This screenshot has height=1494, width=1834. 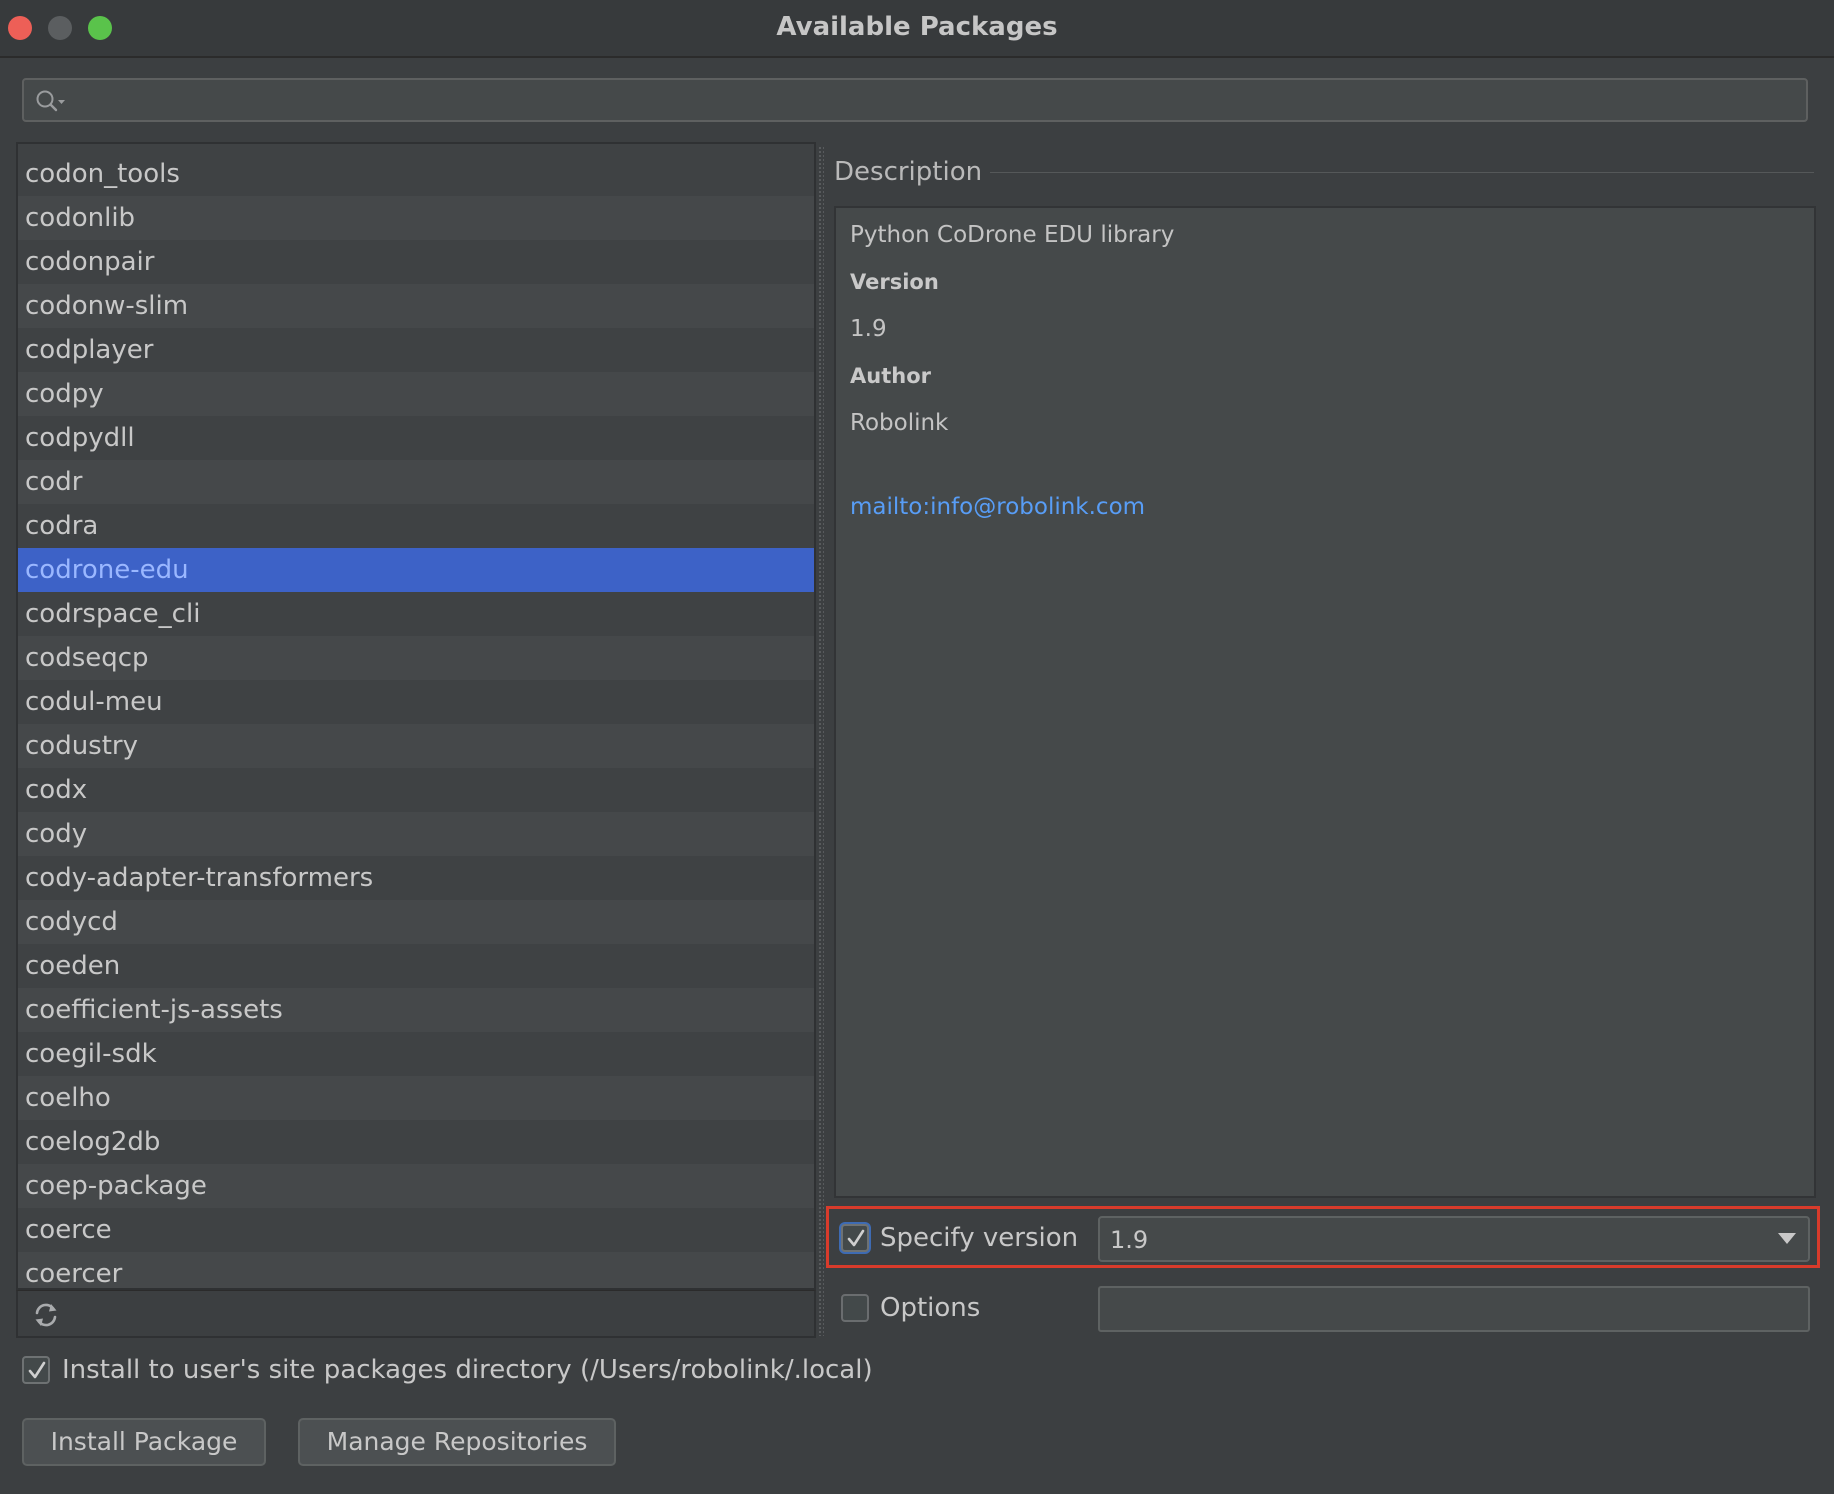 I want to click on splitter-handle, so click(x=821, y=741).